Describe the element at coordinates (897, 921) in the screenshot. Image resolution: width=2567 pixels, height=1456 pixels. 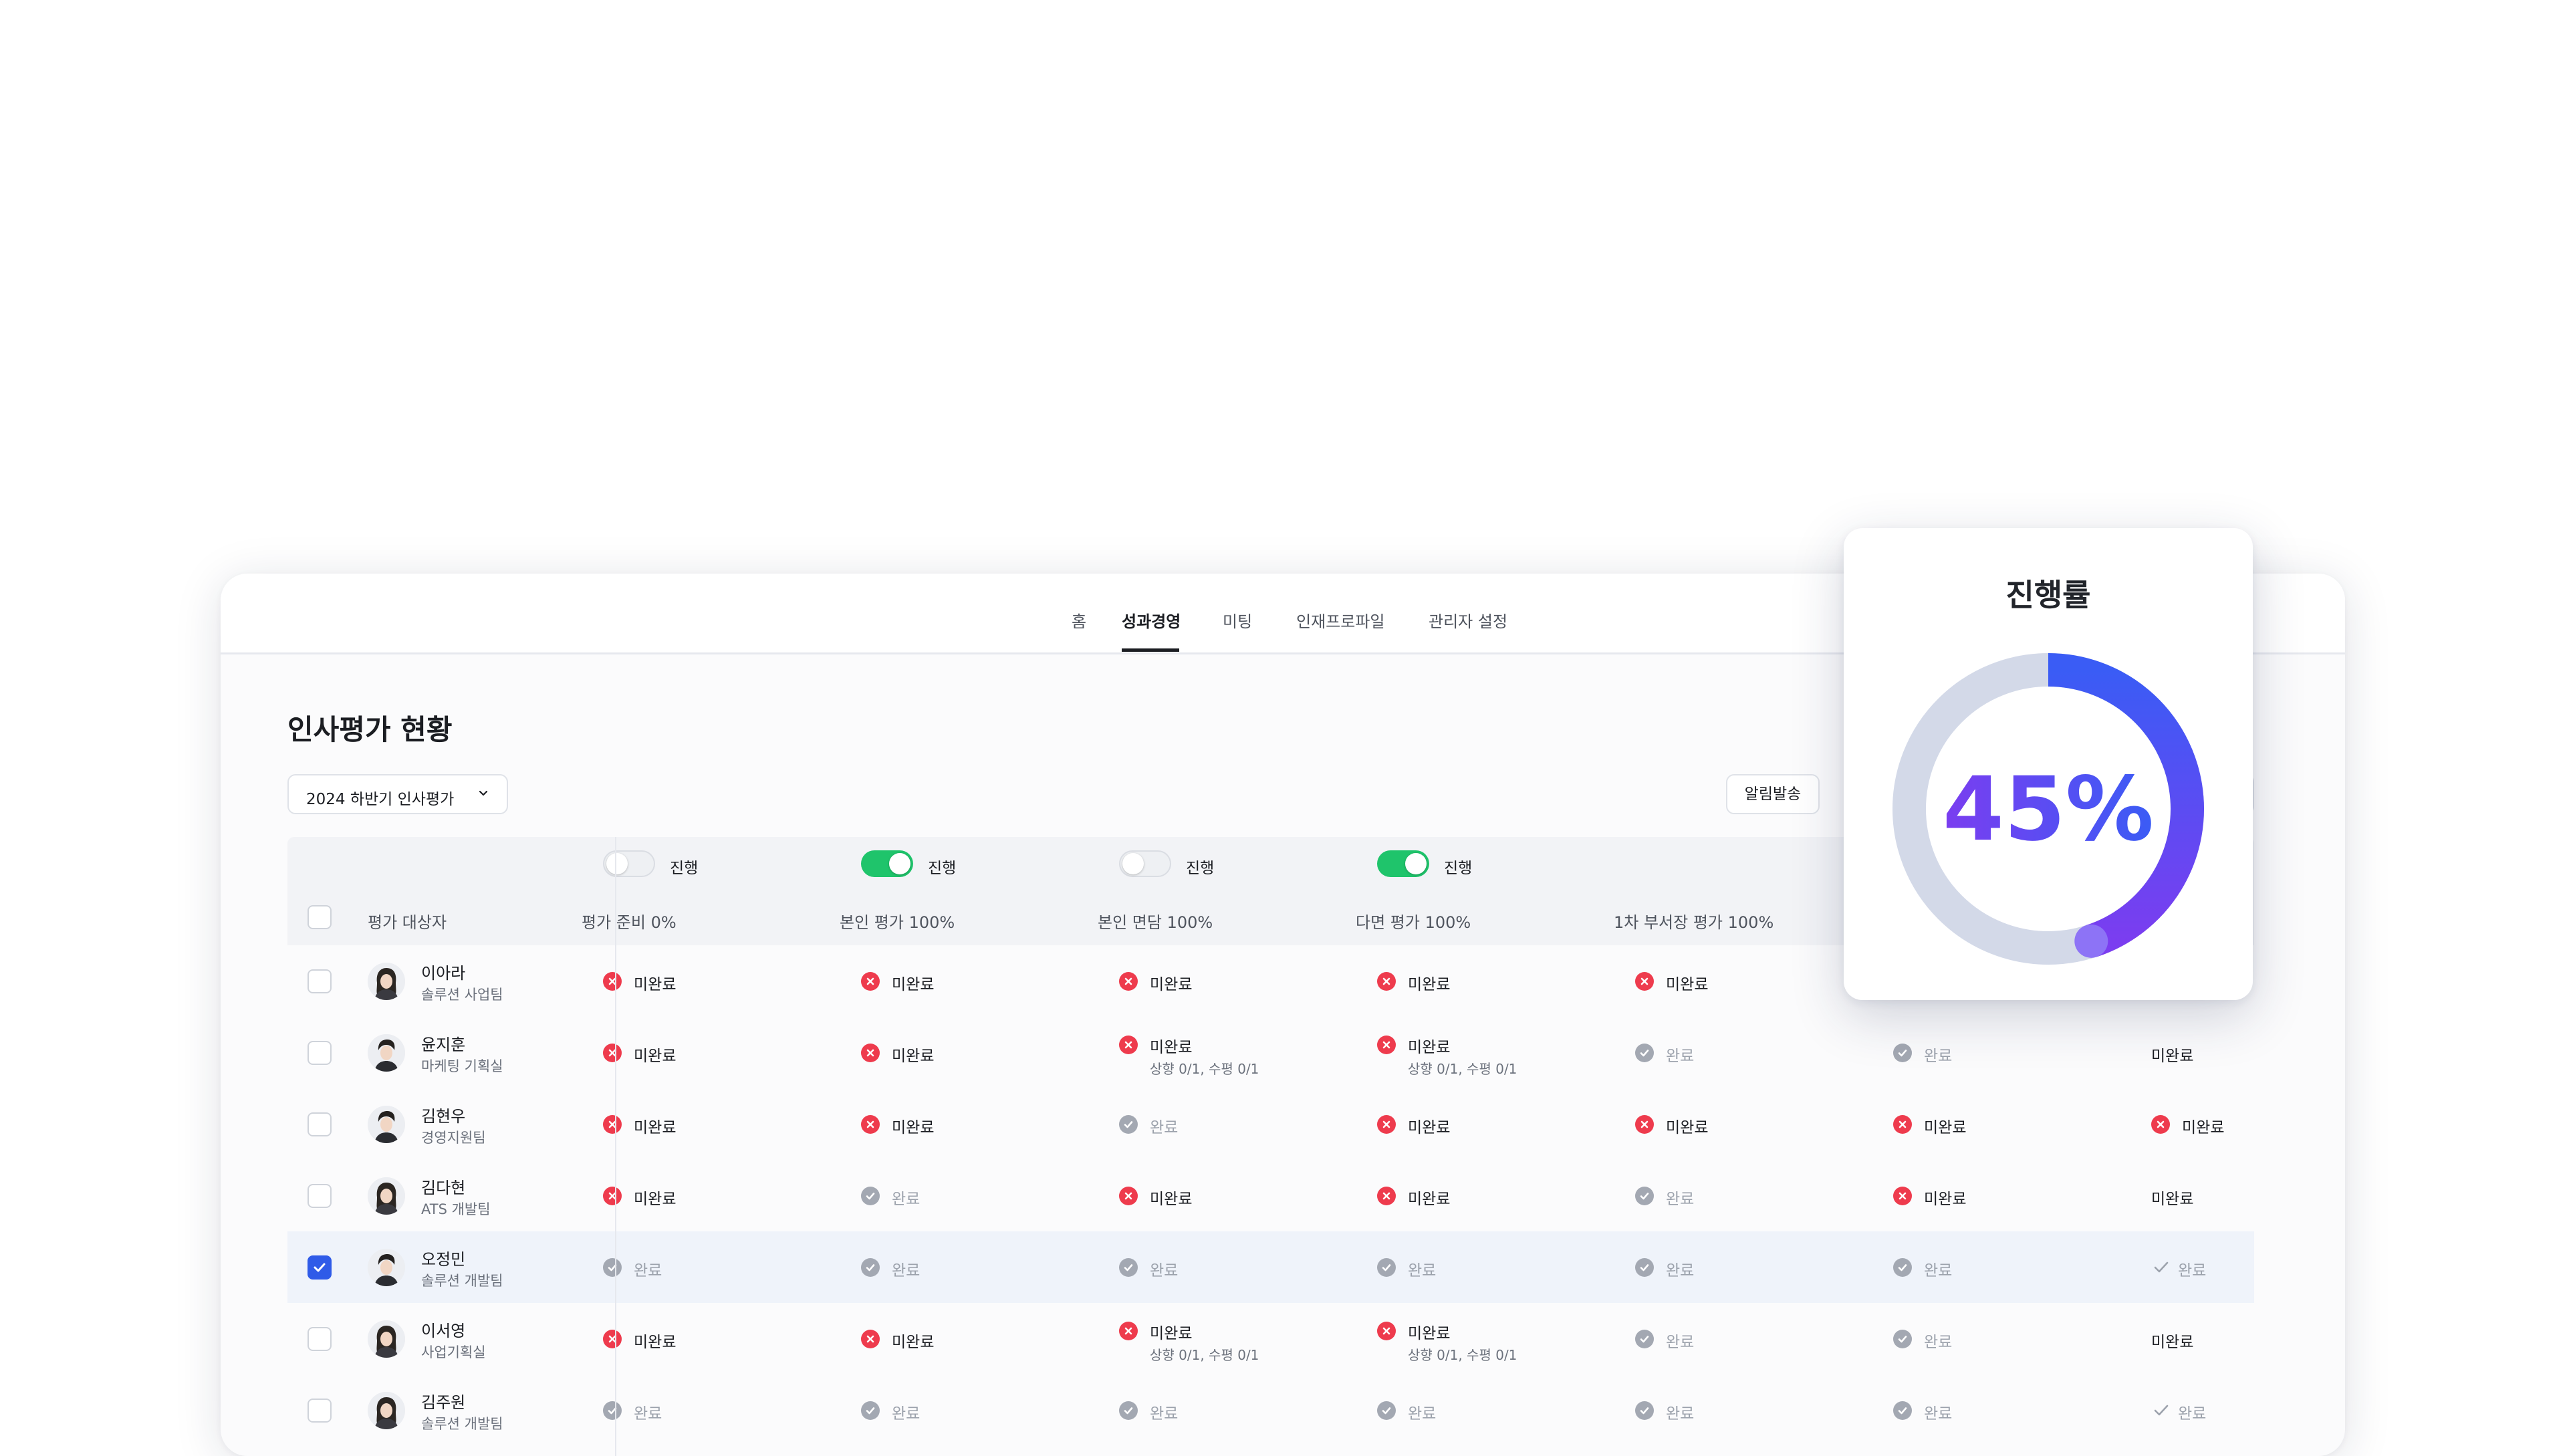
I see `stage-header-2: 본인 평가 100%` at that location.